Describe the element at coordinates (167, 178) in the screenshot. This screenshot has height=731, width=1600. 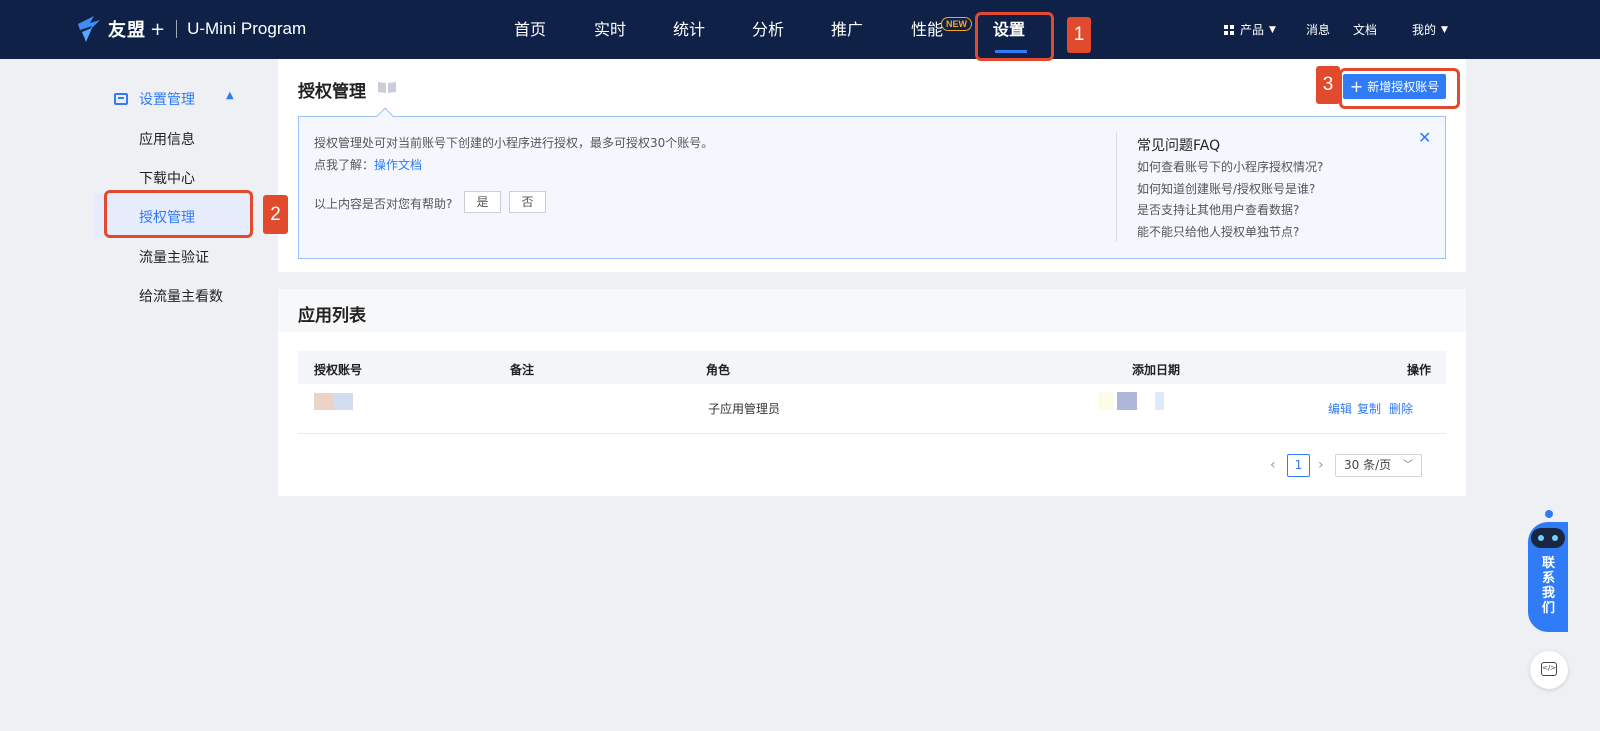
I see `sidebar-item-download-center: 下载中心` at that location.